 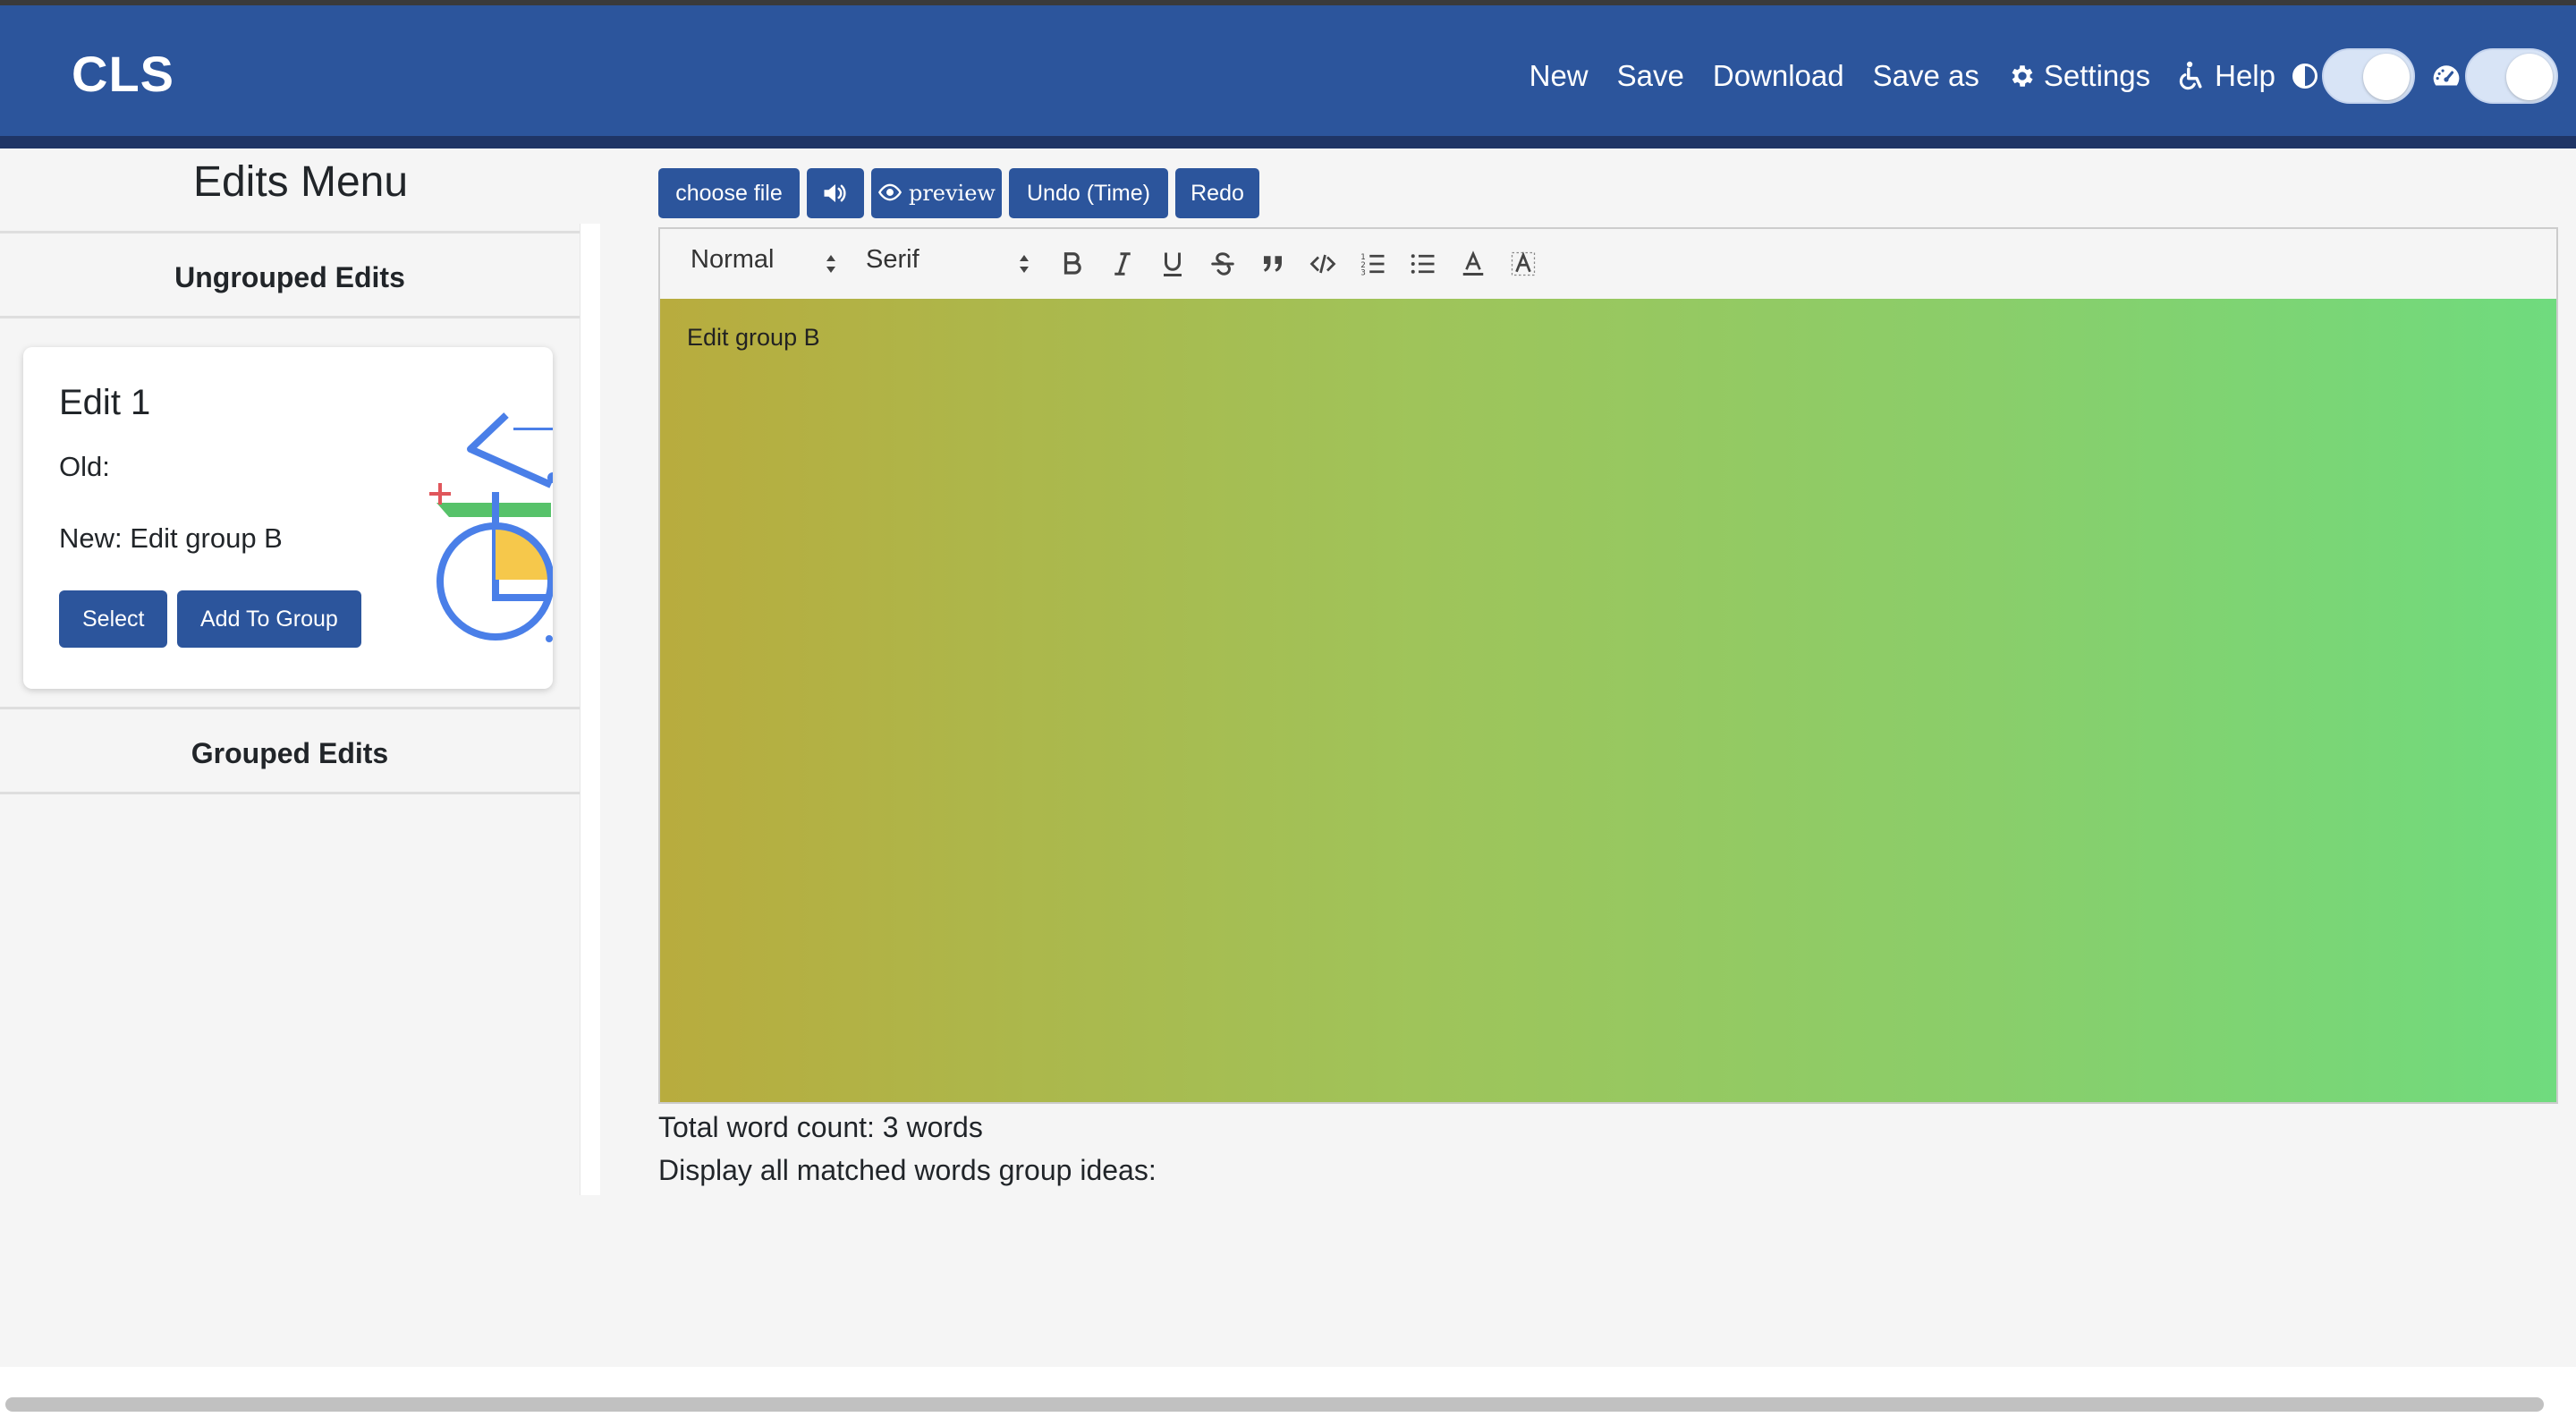 I want to click on edit-card-old: Old:, so click(x=84, y=467).